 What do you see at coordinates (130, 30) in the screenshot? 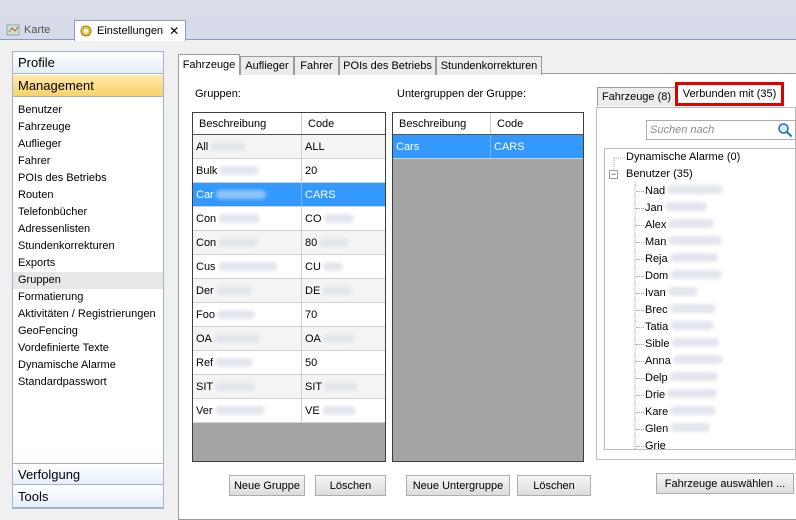
I see `tab-einstellungen: Einstellungen ✕` at bounding box center [130, 30].